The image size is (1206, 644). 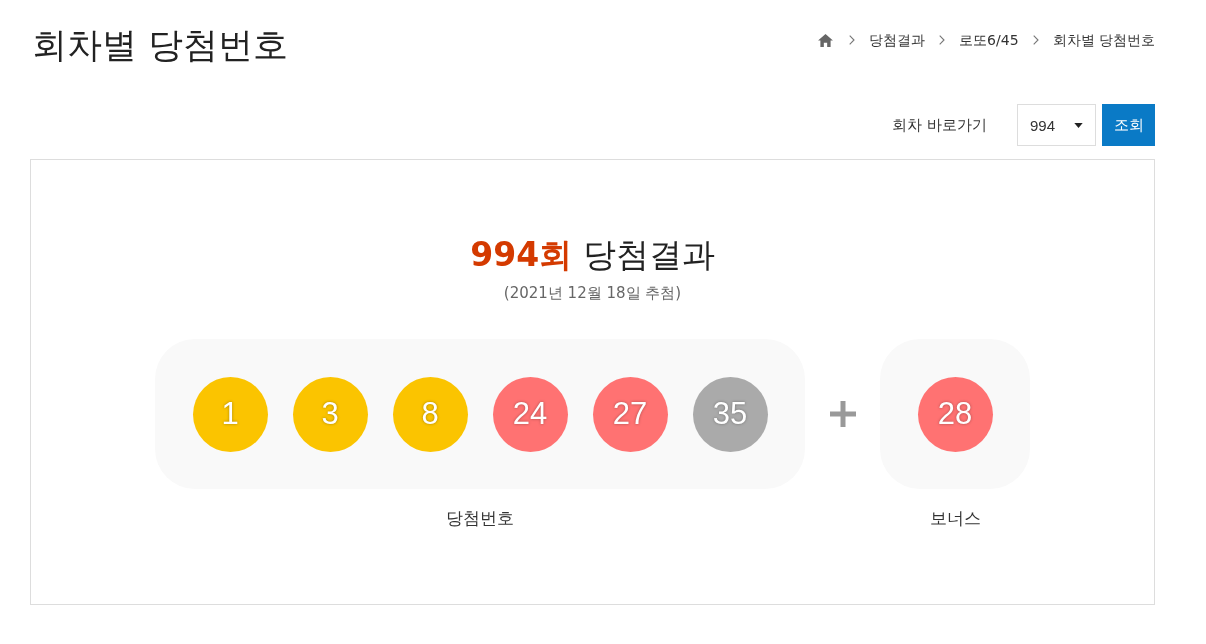 I want to click on lotto-ball: 1, so click(x=230, y=414).